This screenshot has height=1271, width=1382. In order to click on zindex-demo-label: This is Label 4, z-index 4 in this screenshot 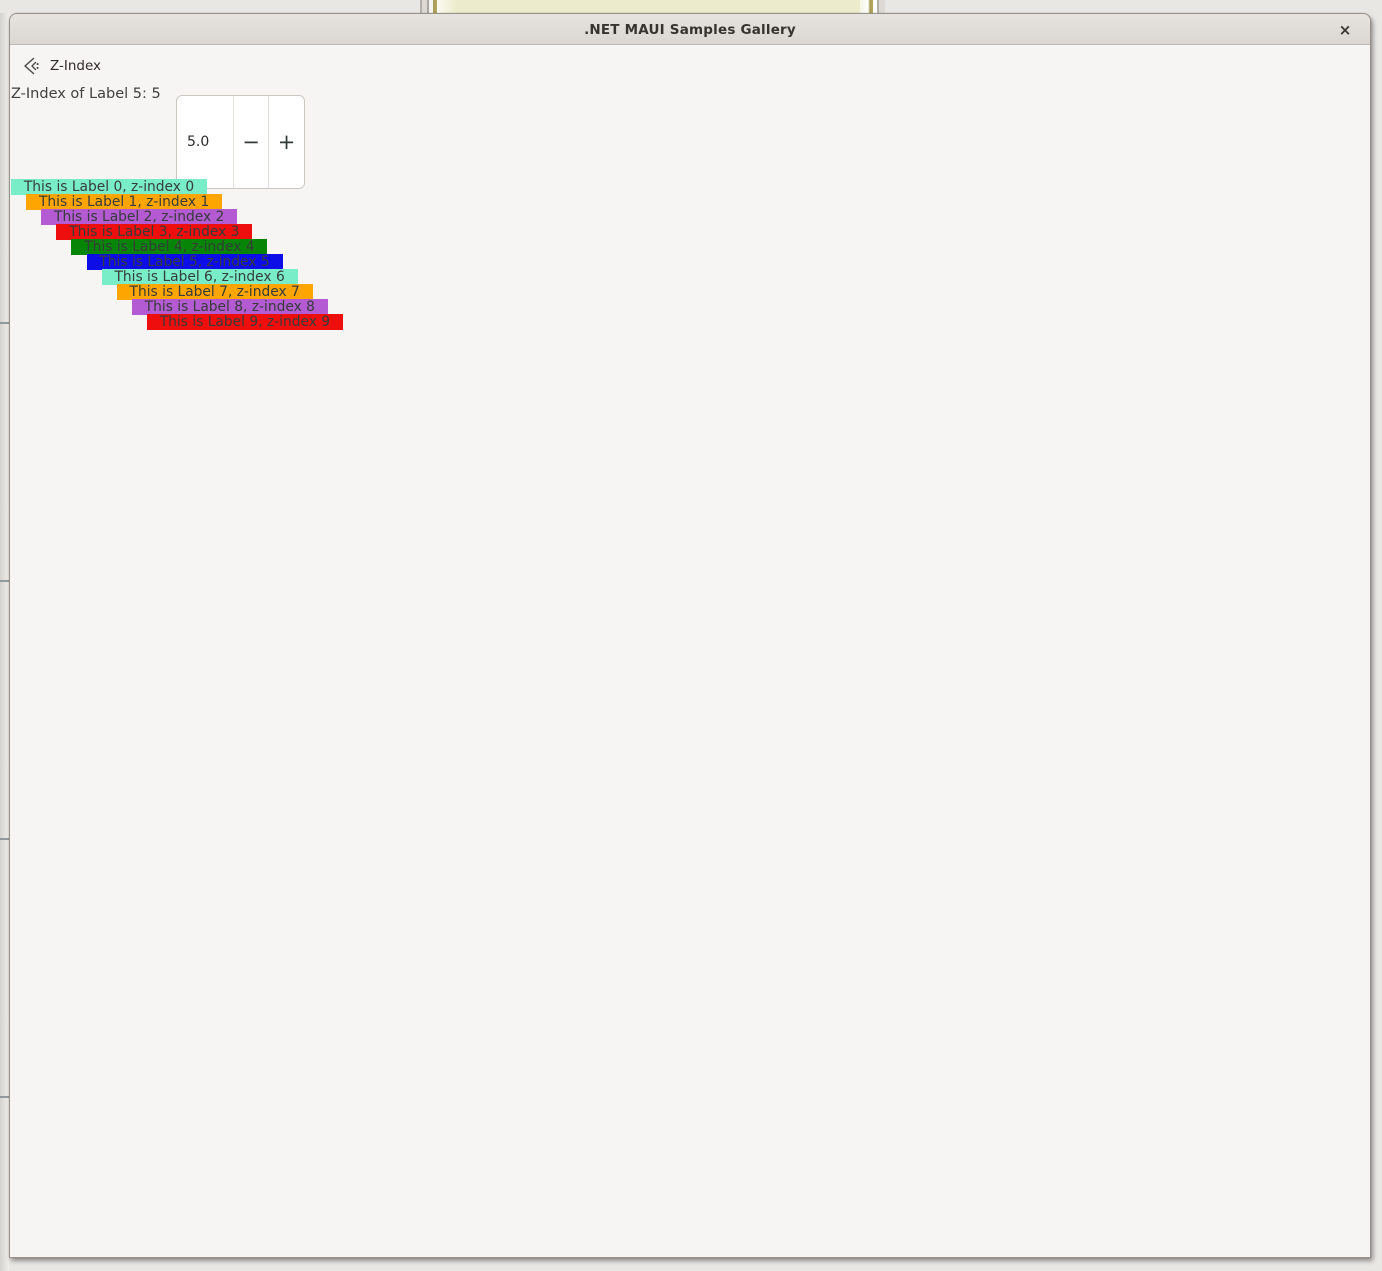, I will do `click(169, 247)`.